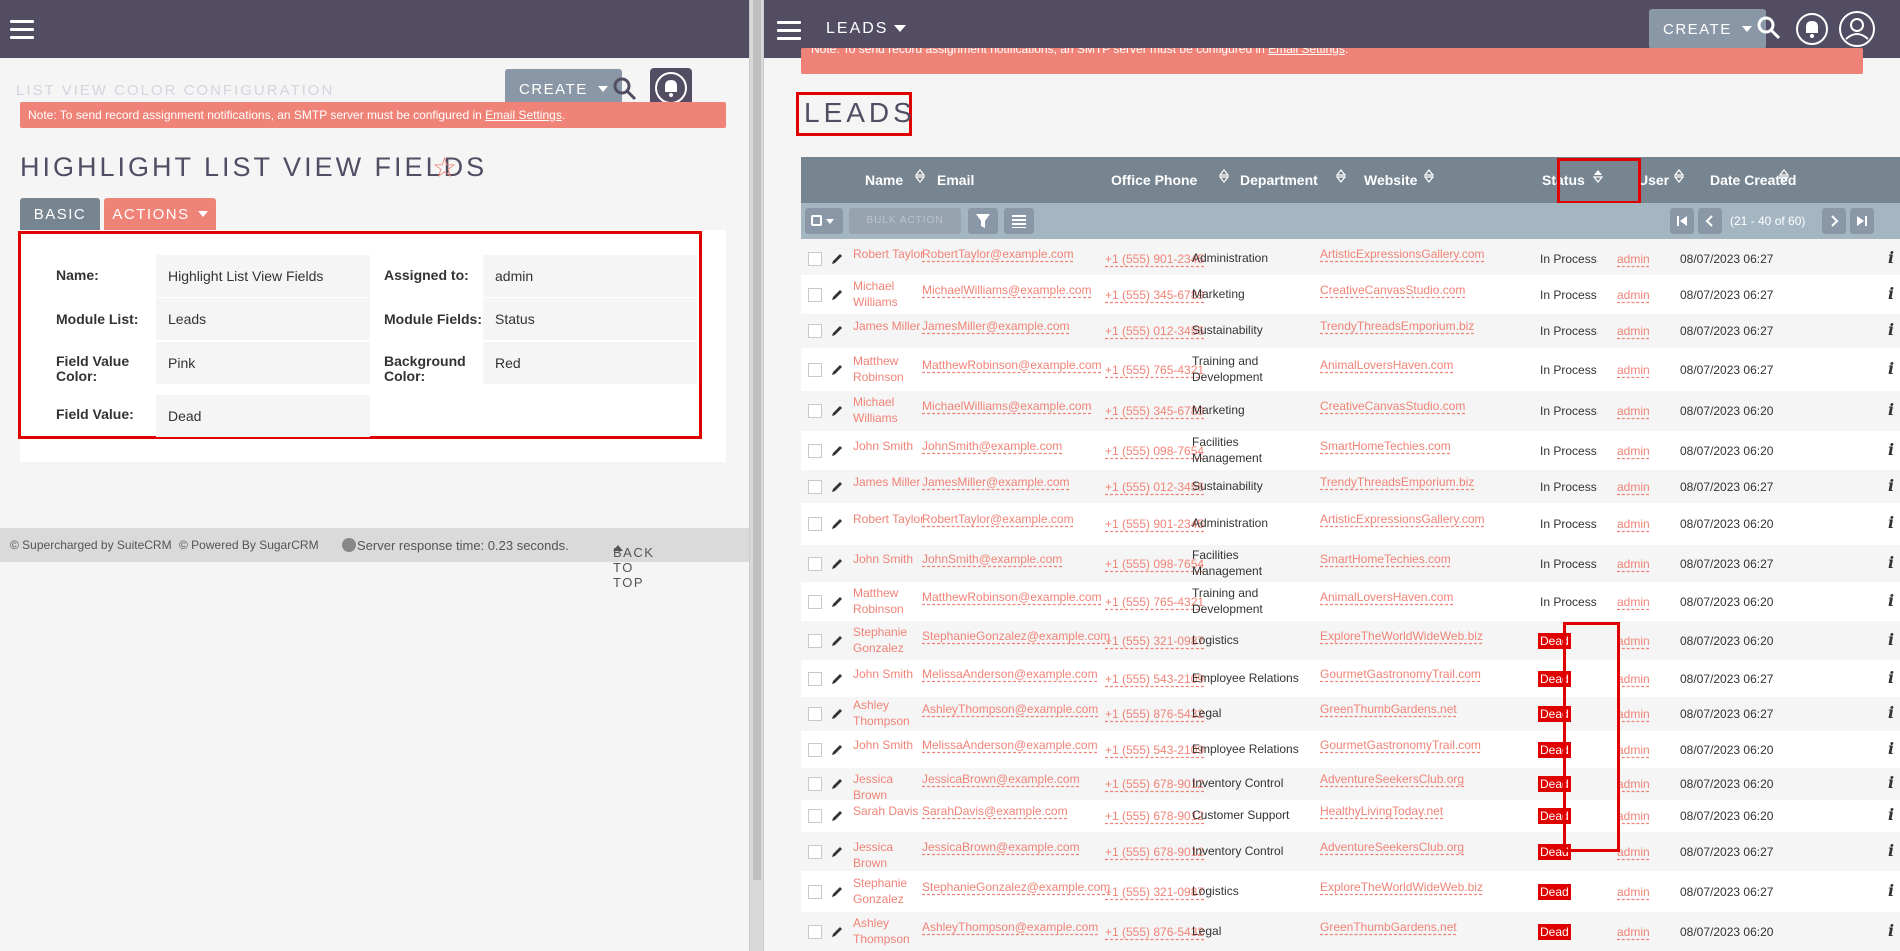 This screenshot has width=1900, height=951. I want to click on lead-name-link: Robert Taylor, so click(890, 519).